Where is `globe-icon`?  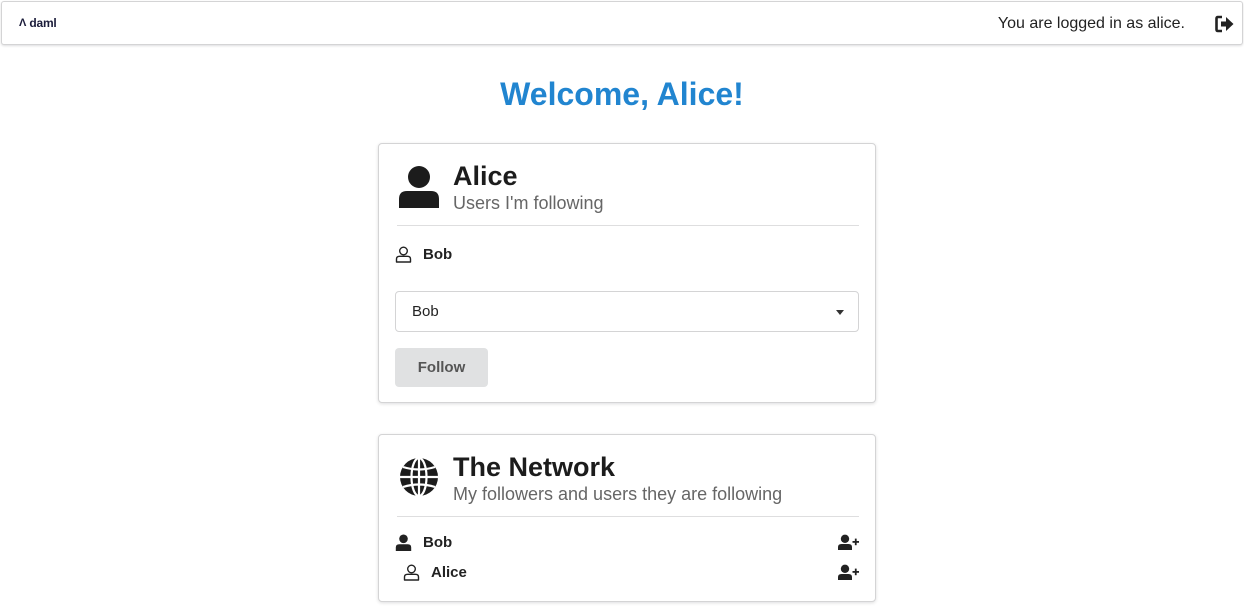 globe-icon is located at coordinates (419, 477).